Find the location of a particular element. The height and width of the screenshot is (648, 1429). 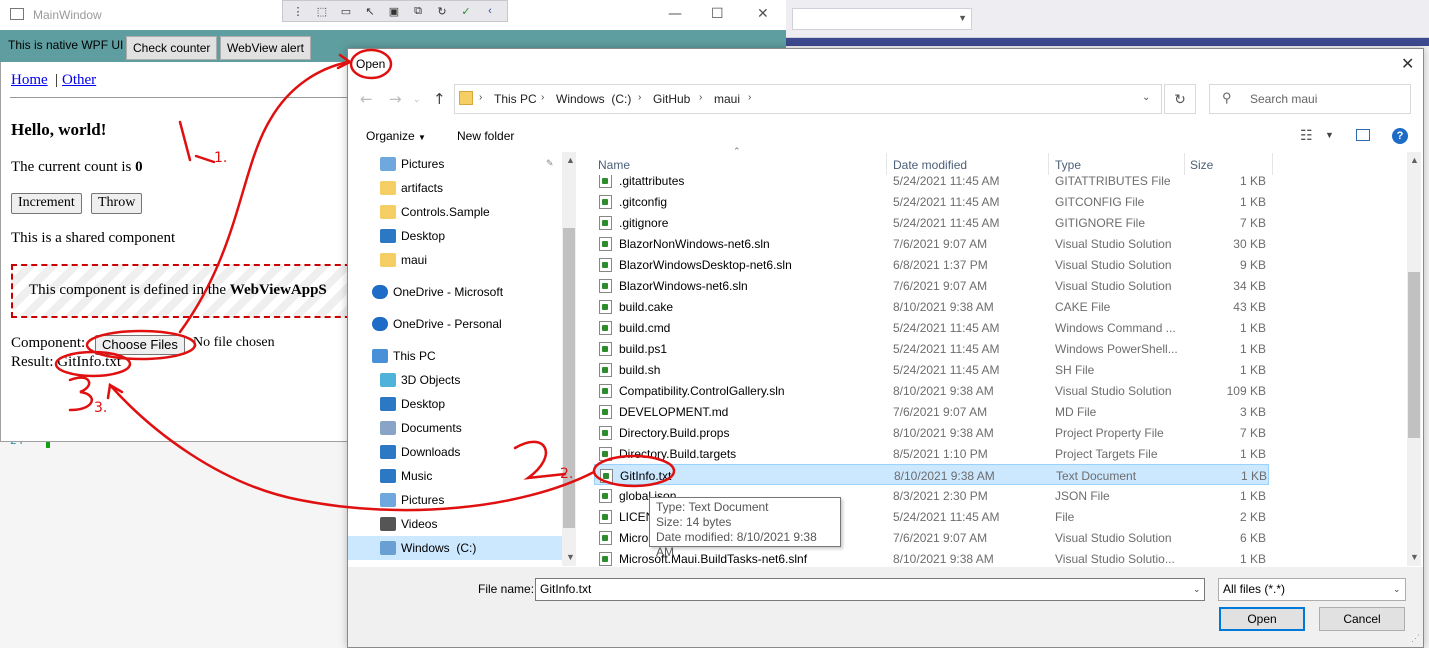

resize-grip-icon: ⋰ is located at coordinates (1415, 638).